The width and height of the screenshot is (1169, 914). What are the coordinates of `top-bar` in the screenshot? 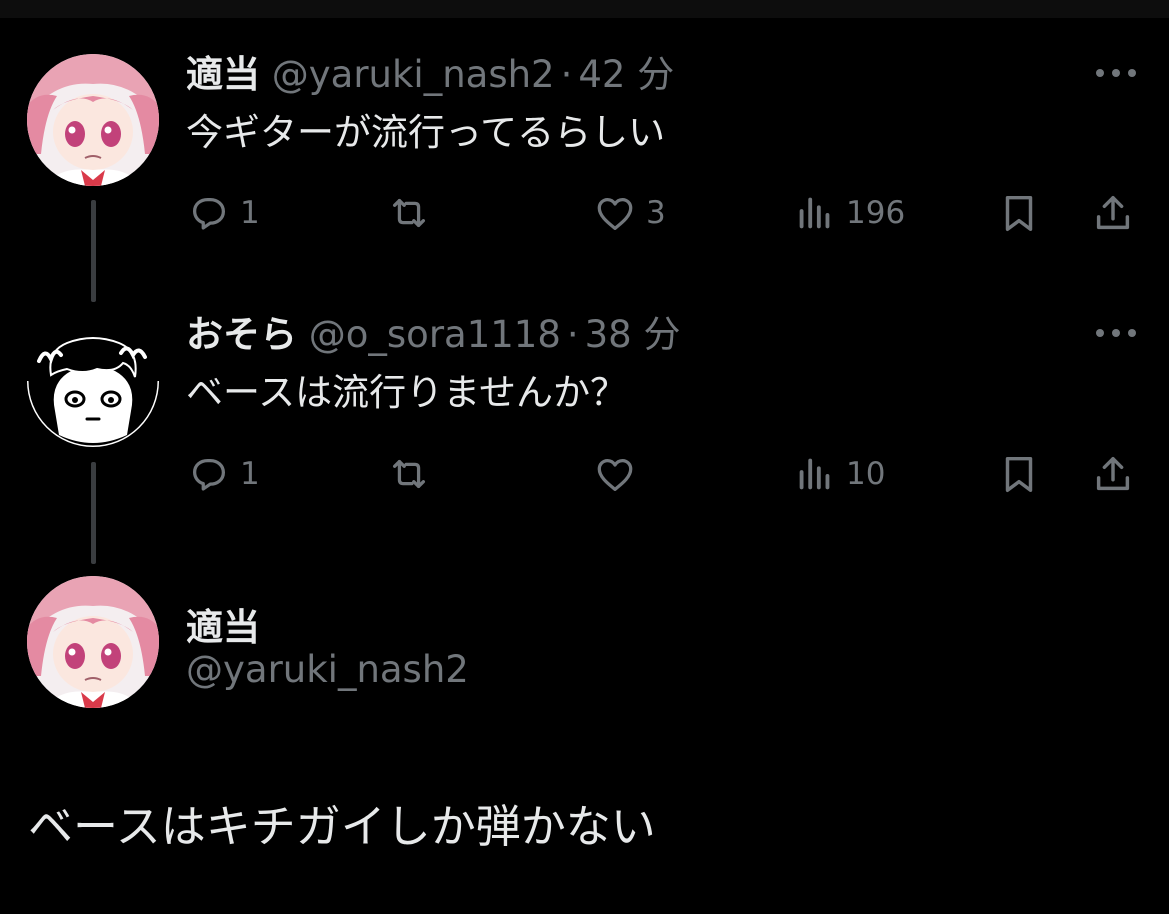 It's located at (584, 9).